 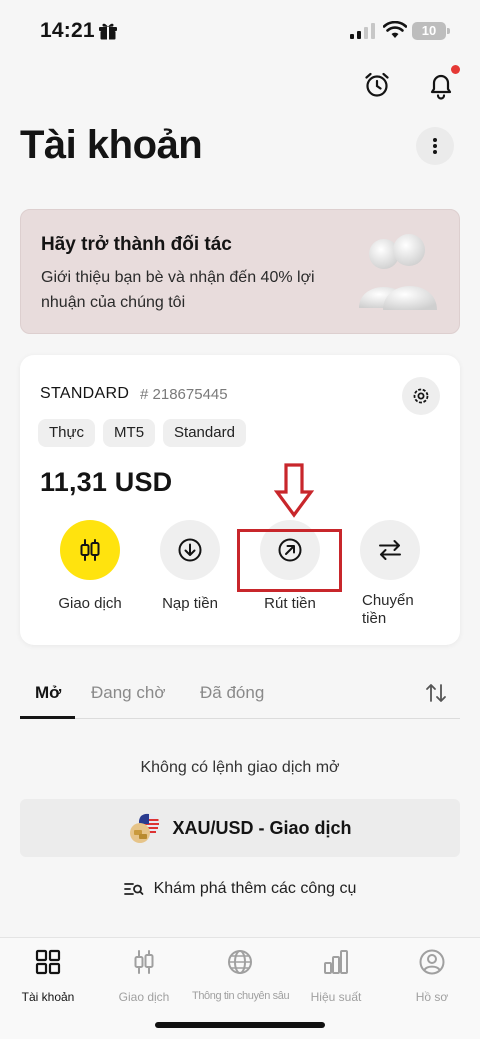 I want to click on partner-people-icon, so click(x=398, y=272).